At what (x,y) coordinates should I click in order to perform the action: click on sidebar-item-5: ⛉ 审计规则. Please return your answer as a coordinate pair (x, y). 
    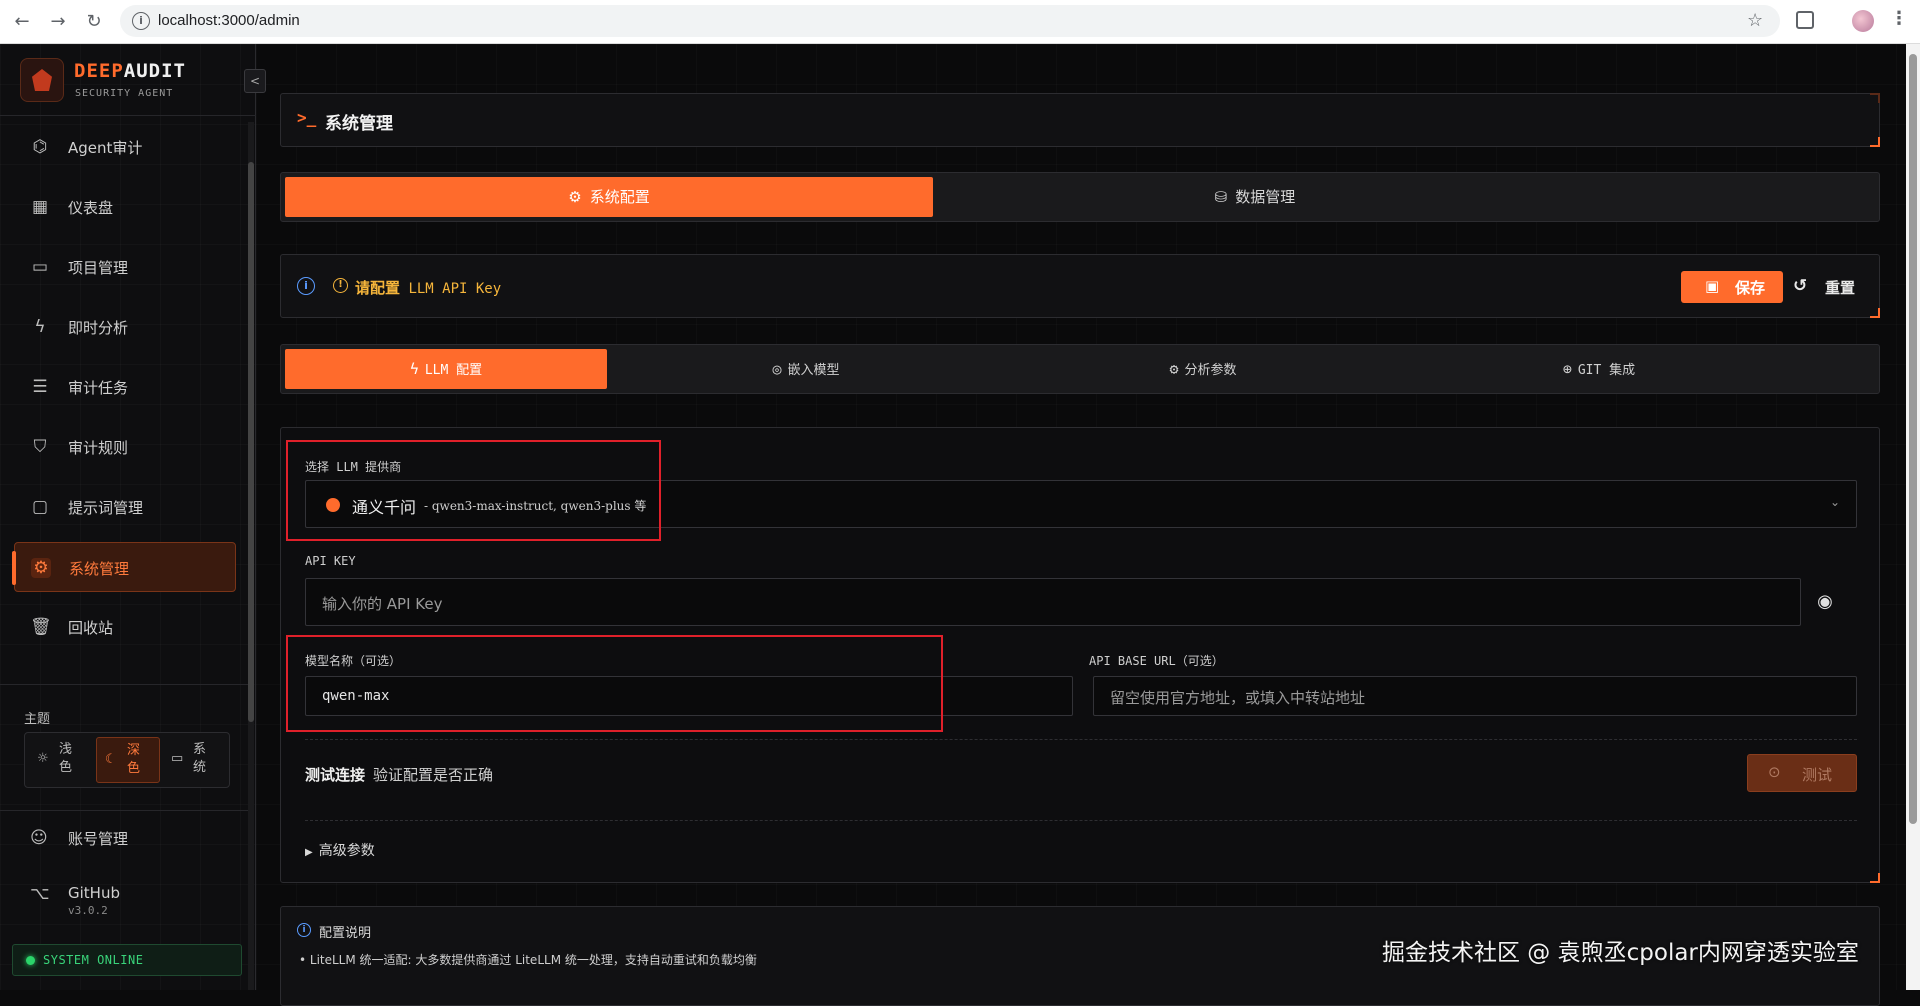
    Looking at the image, I should click on (125, 447).